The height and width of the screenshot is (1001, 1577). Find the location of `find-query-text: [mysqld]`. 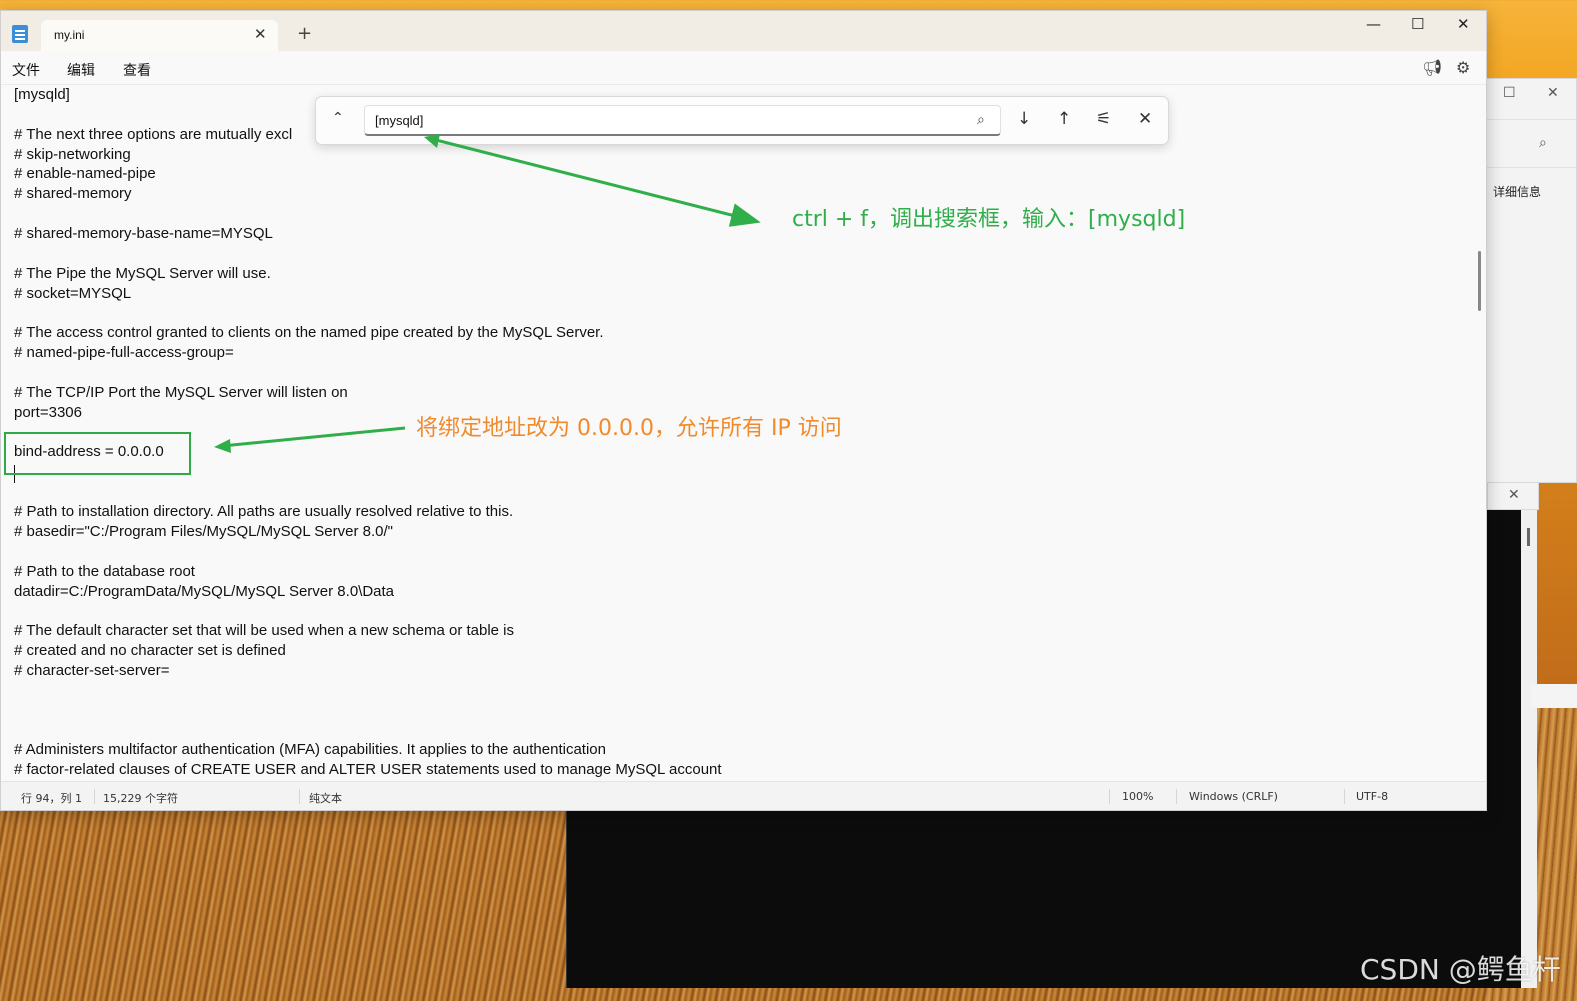

find-query-text: [mysqld] is located at coordinates (399, 120).